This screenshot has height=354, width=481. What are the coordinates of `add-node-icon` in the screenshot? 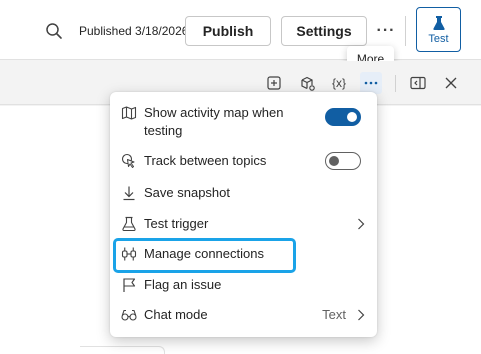 It's located at (274, 83).